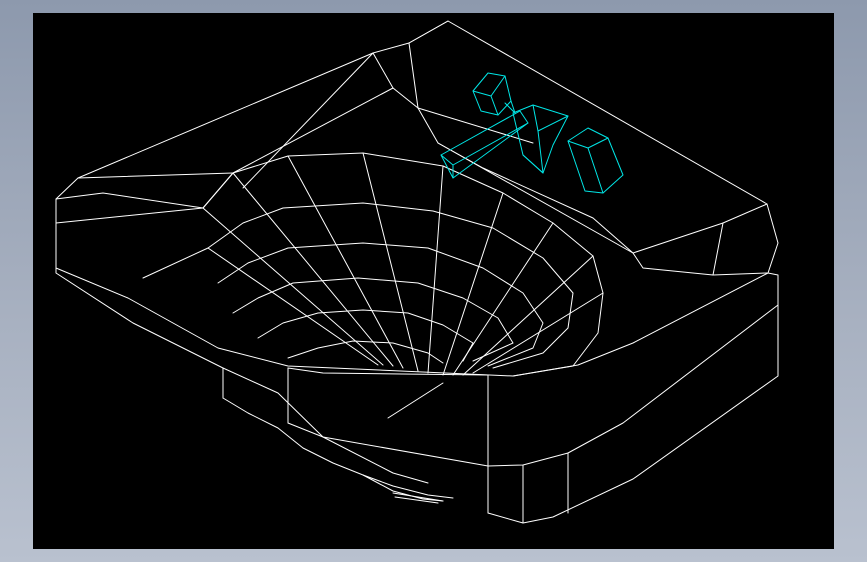  I want to click on faucet-handle-right, so click(595, 160).